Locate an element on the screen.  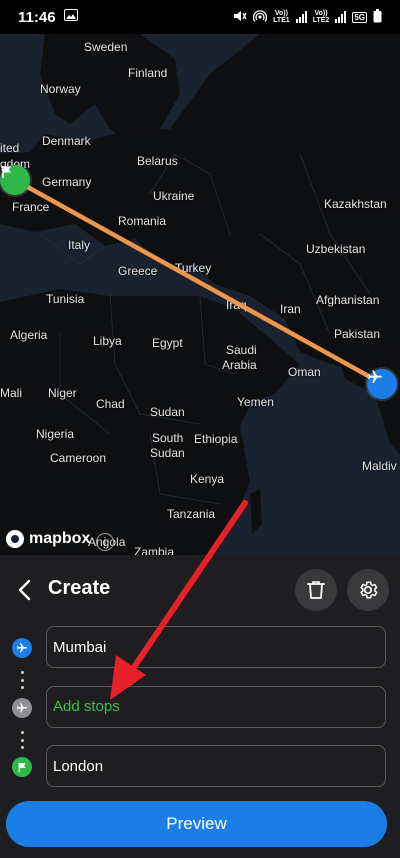
preview-button: Preview is located at coordinates (196, 824).